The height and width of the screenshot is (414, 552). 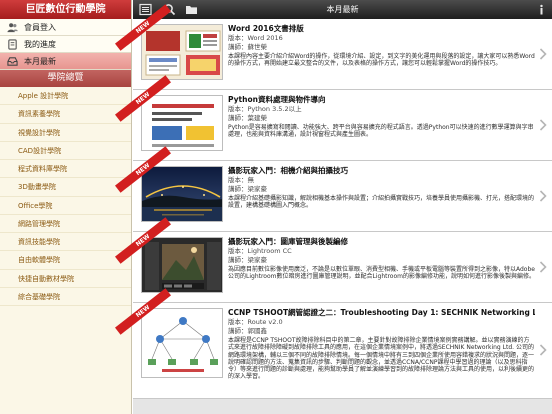 I want to click on course-title: 攝影玩家入門：相機介紹與拍攝技巧, so click(x=288, y=170).